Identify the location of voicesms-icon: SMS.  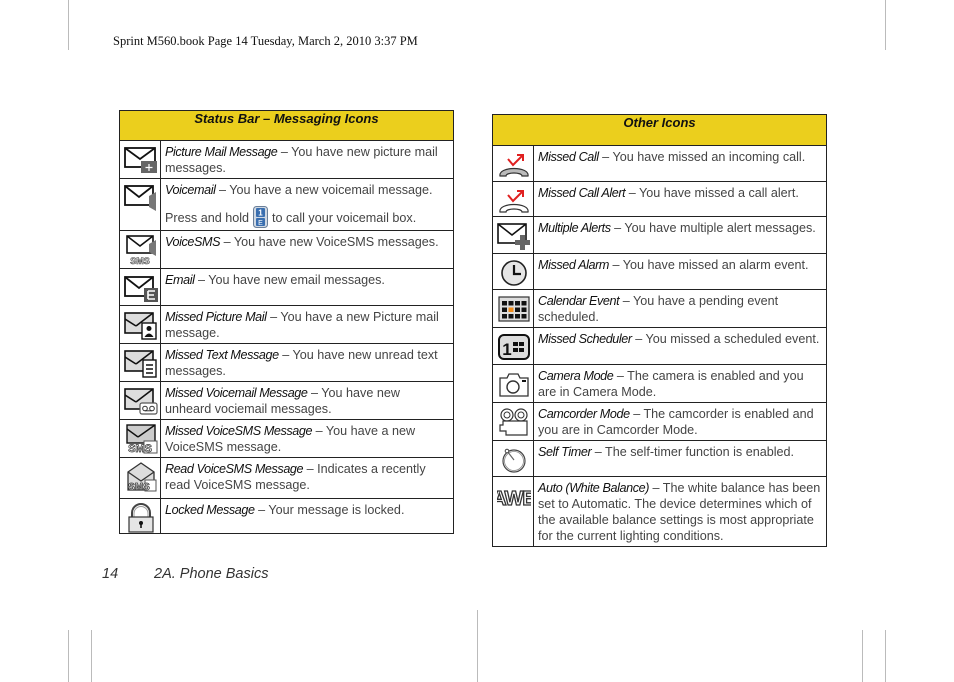
(141, 250).